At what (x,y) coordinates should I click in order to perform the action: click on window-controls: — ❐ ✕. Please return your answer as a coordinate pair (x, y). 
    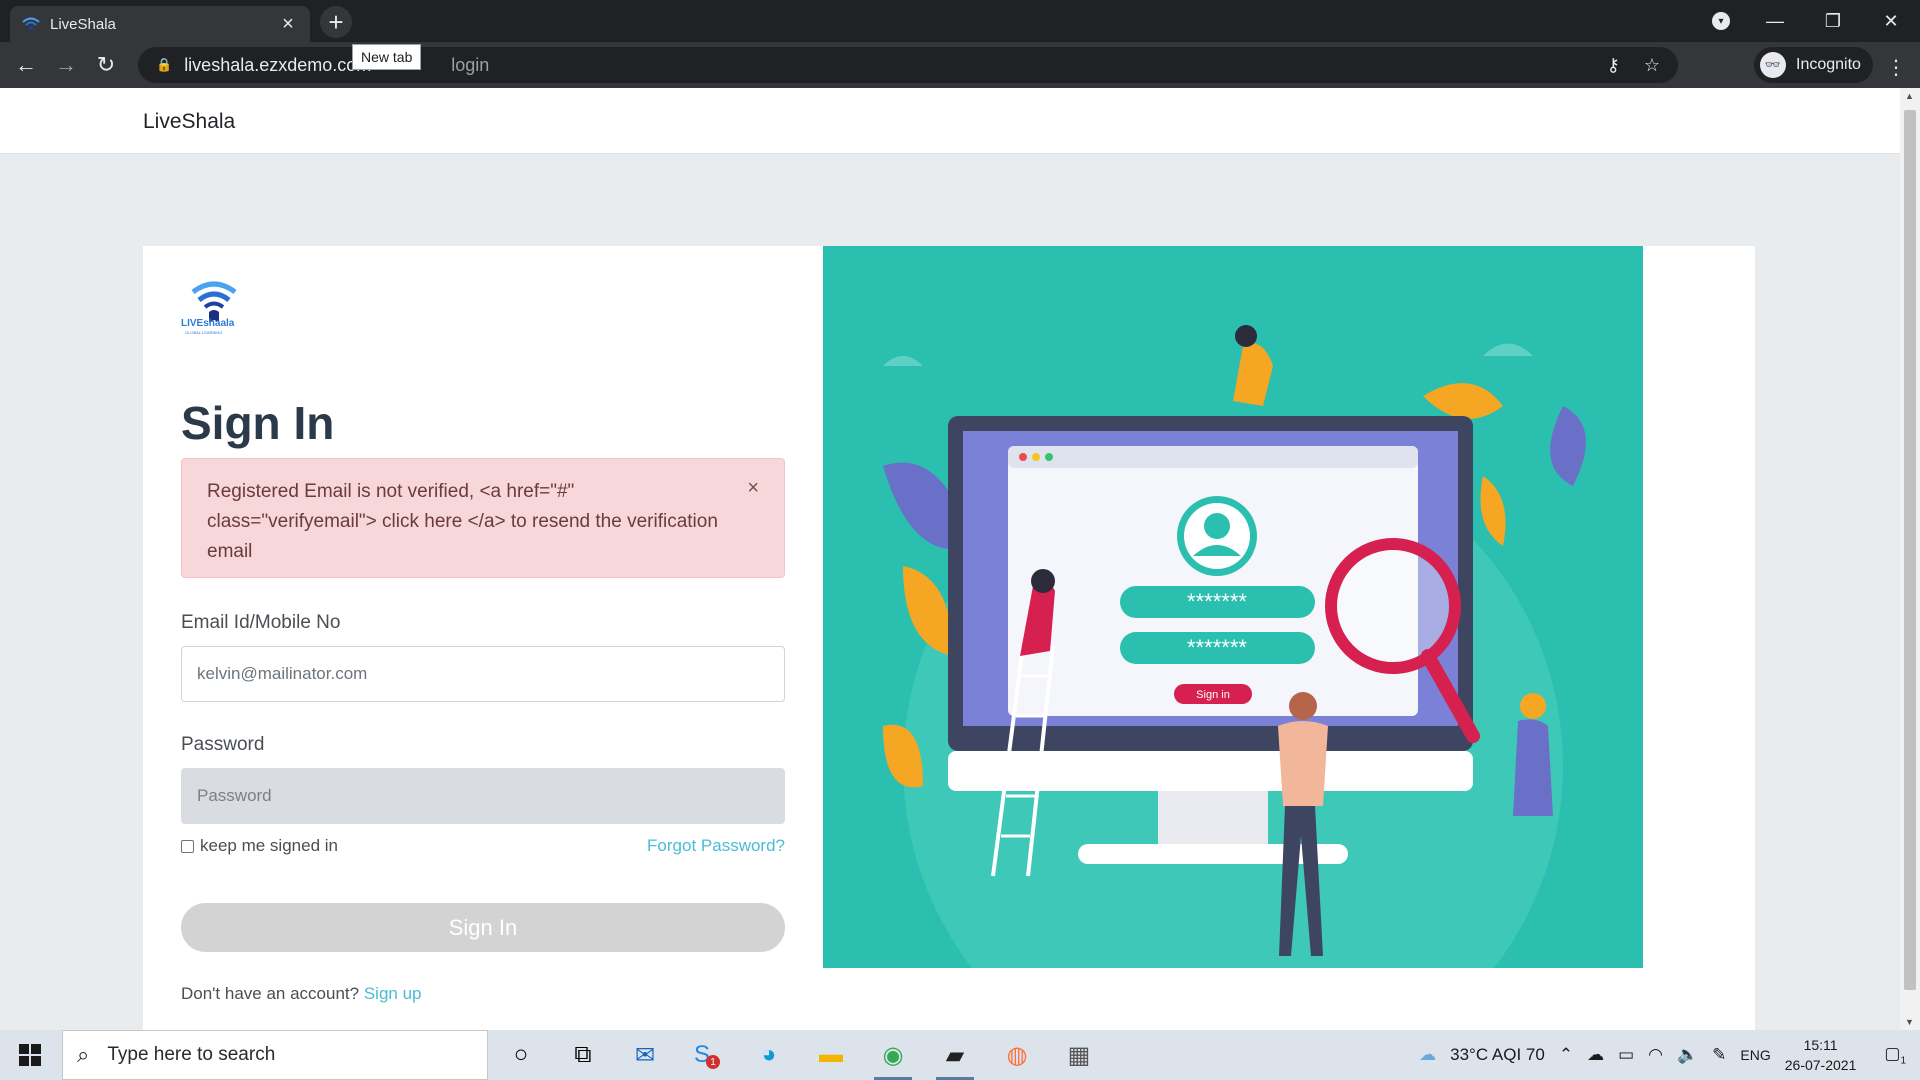
    Looking at the image, I should click on (1833, 21).